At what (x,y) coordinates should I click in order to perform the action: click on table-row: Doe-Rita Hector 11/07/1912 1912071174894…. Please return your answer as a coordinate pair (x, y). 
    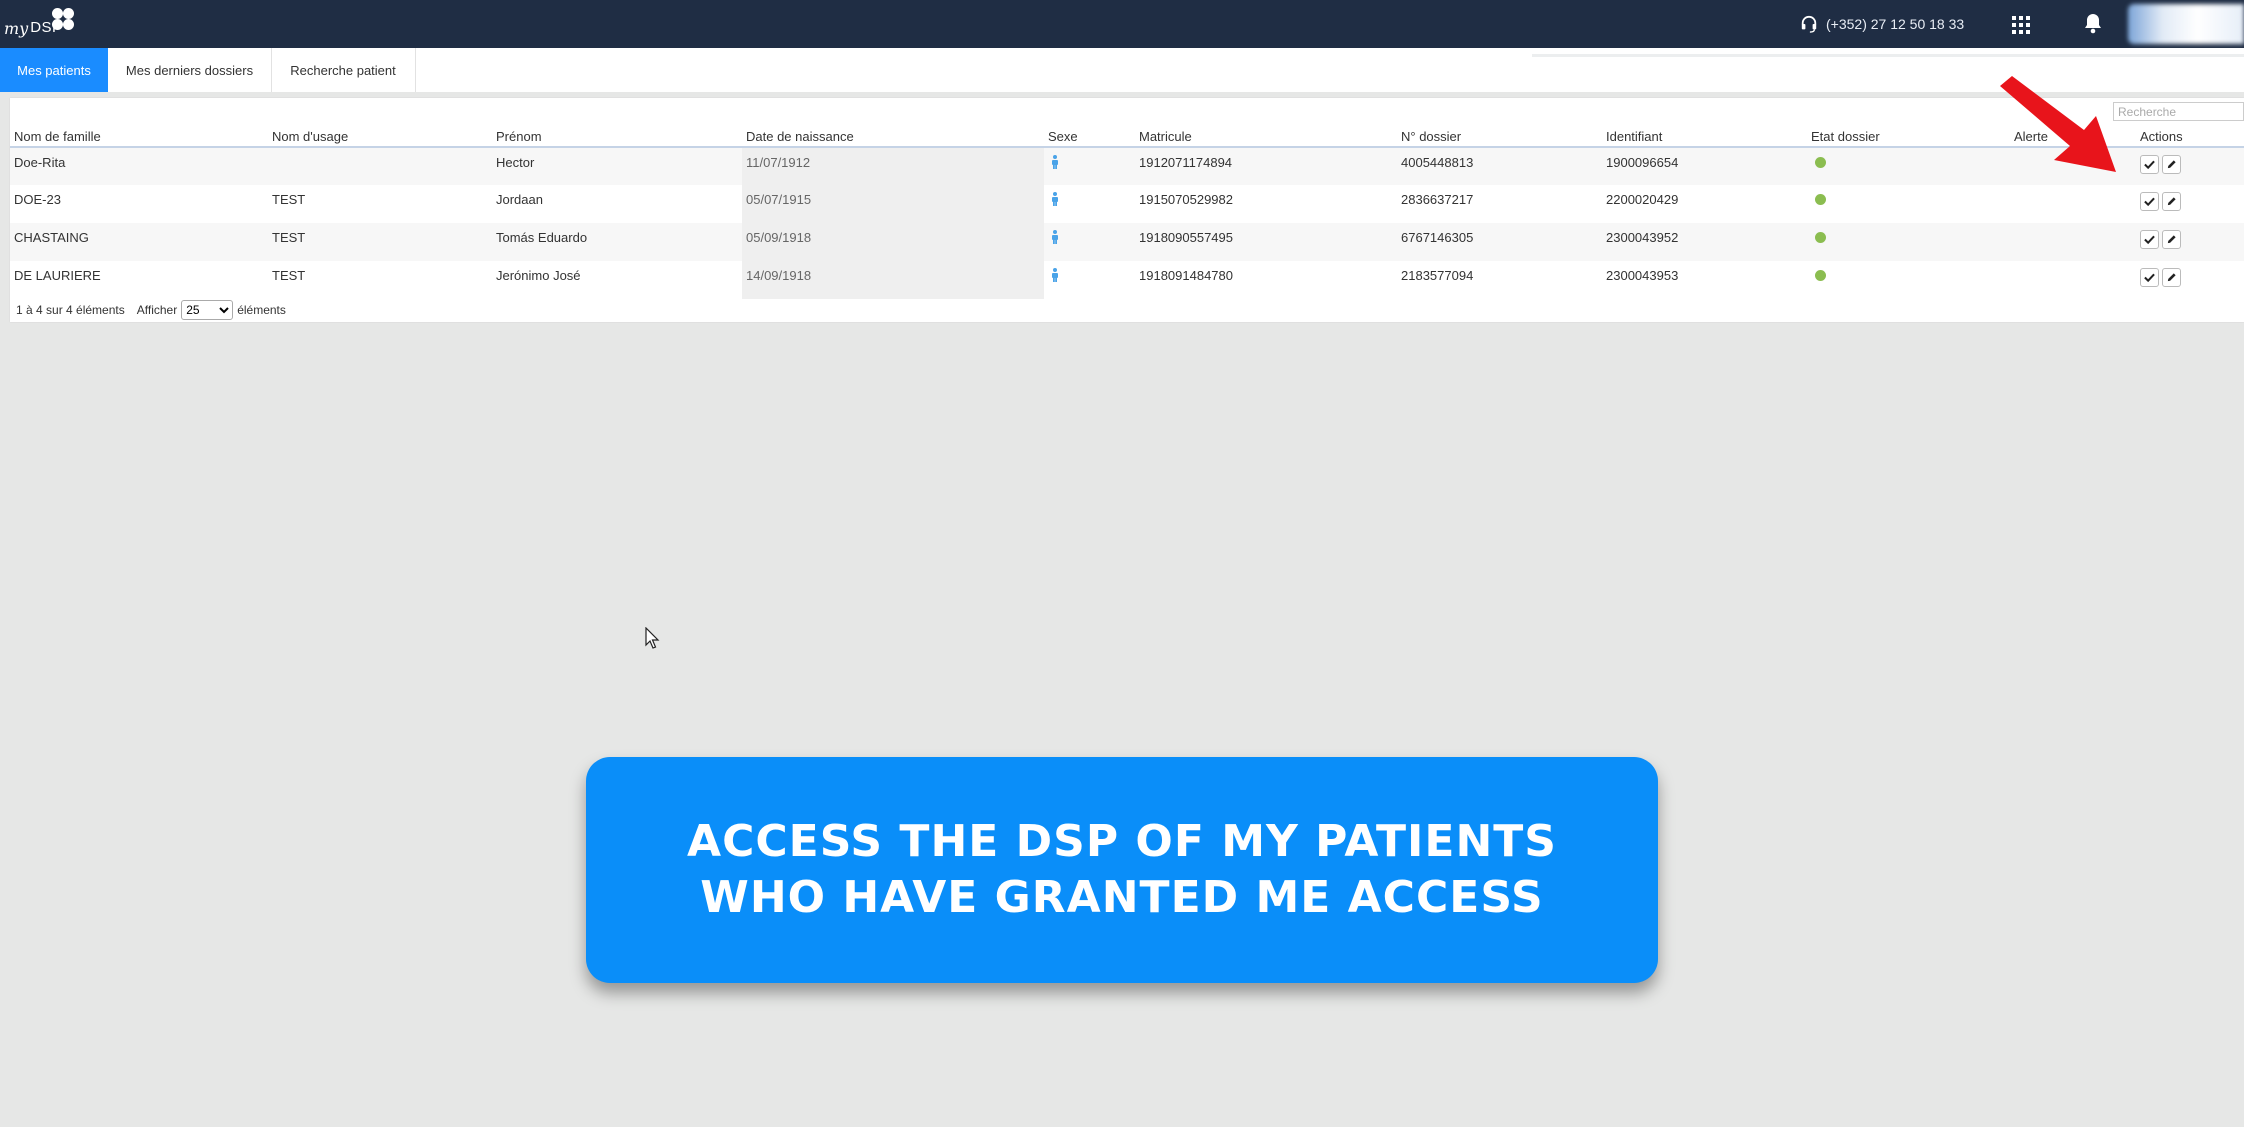
    Looking at the image, I should click on (1127, 166).